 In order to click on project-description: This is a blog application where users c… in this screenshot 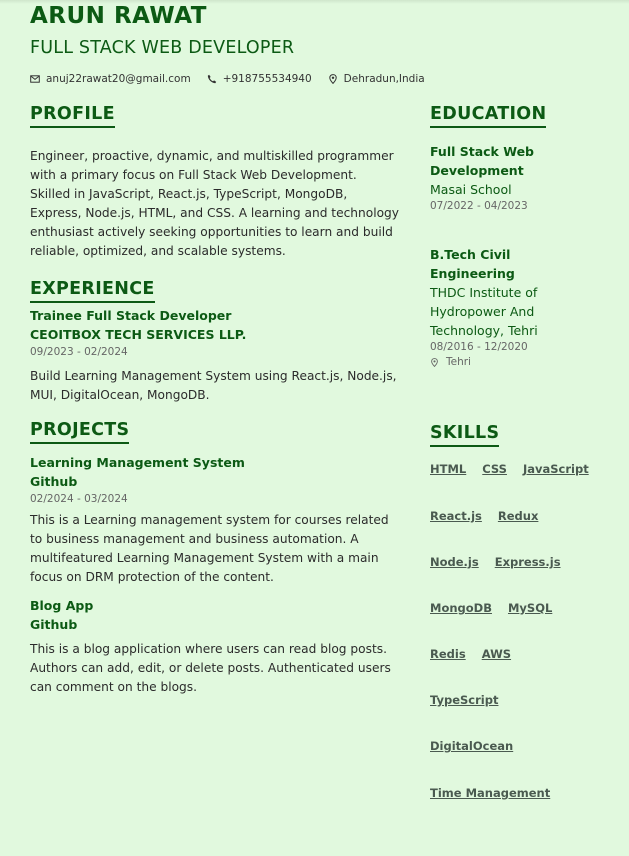, I will do `click(210, 668)`.